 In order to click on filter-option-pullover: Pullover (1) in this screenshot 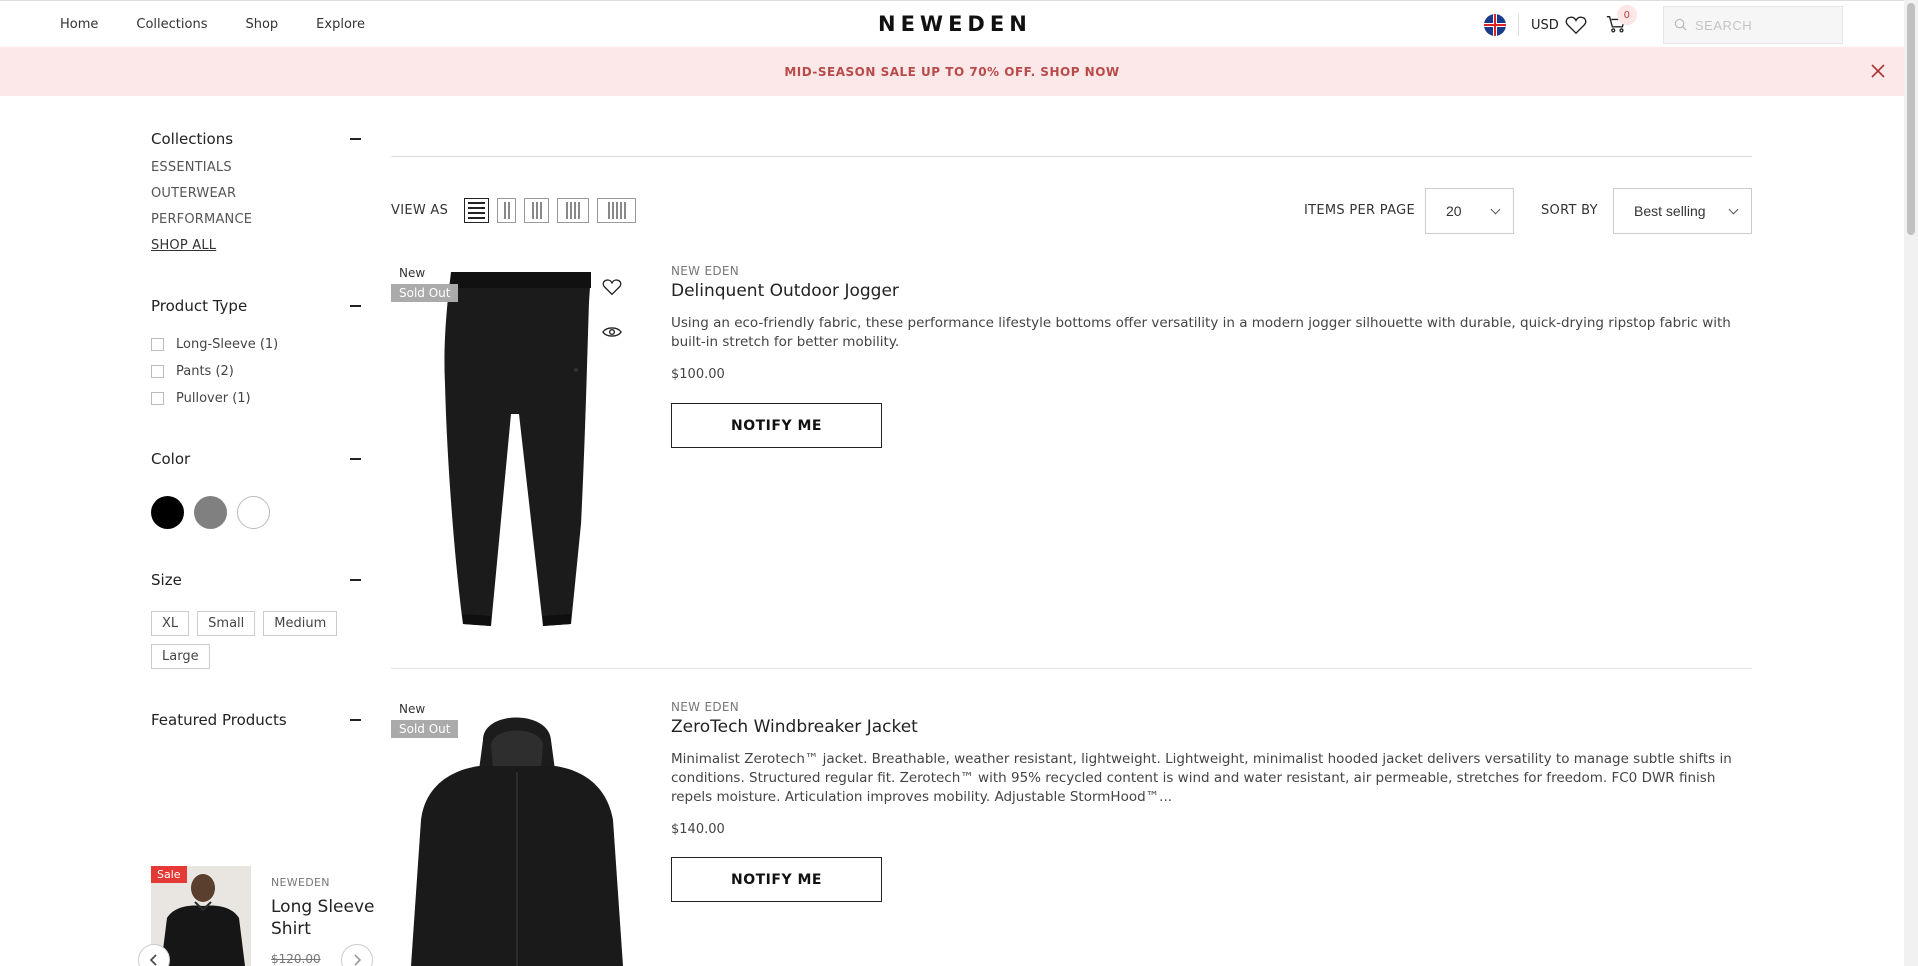, I will do `click(257, 398)`.